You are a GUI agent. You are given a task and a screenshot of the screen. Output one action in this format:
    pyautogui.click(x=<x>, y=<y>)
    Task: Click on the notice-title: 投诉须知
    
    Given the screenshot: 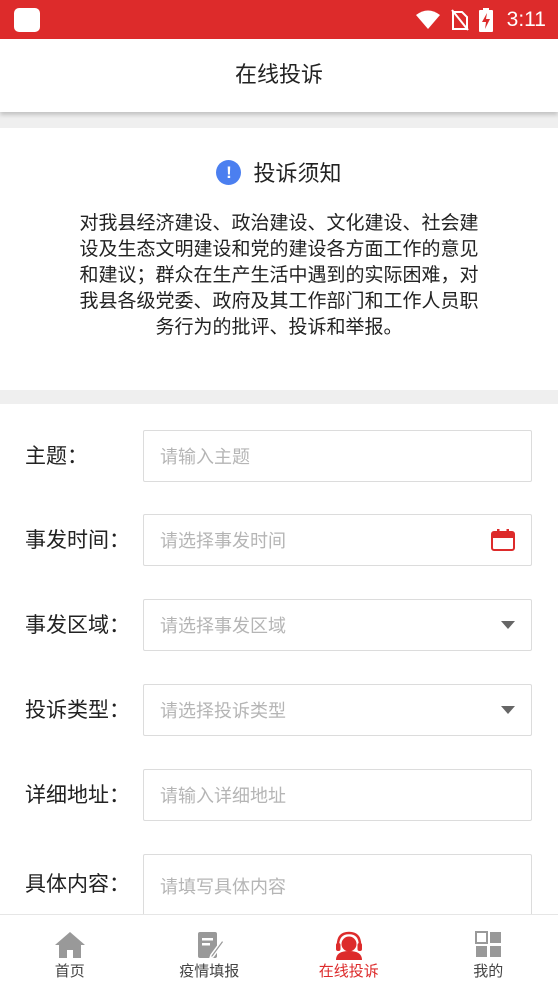 What is the action you would take?
    pyautogui.click(x=297, y=174)
    